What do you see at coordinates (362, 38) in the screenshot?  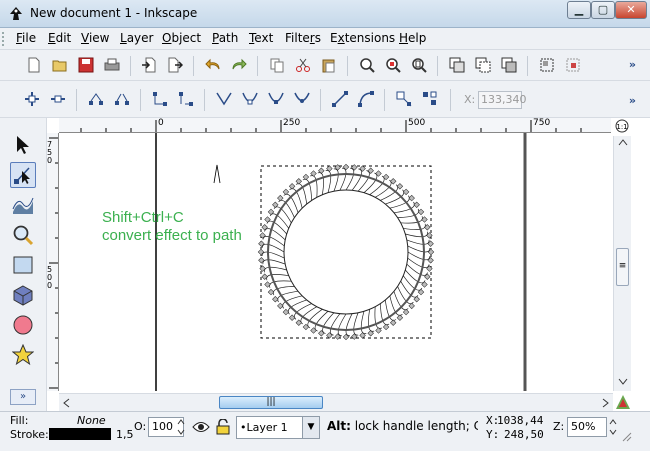 I see `menu-extensions: Extensions` at bounding box center [362, 38].